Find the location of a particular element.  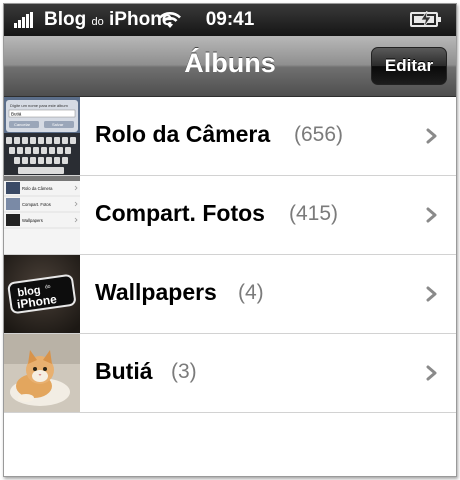

status-clock: 09:41 is located at coordinates (230, 19).